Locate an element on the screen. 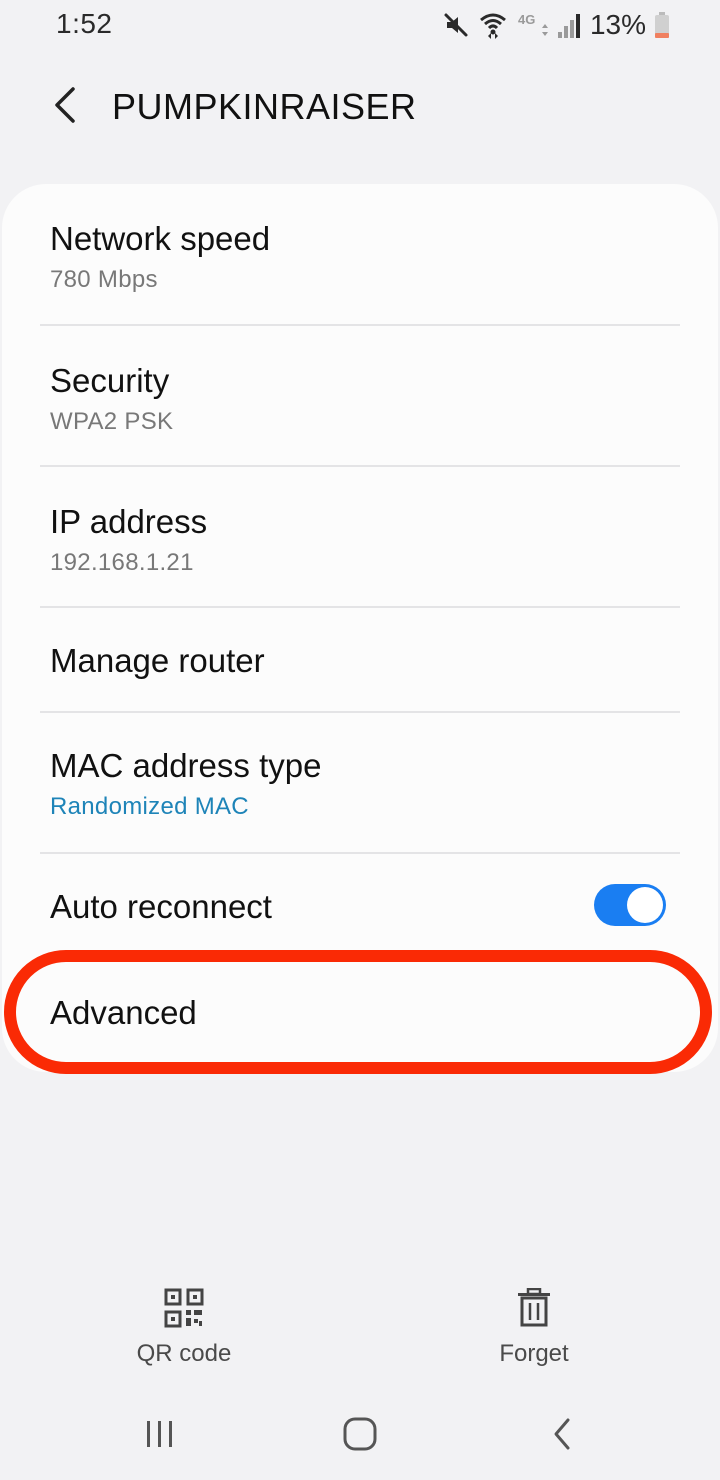 The image size is (720, 1480). manage-router-title: Manage router is located at coordinates (157, 660).